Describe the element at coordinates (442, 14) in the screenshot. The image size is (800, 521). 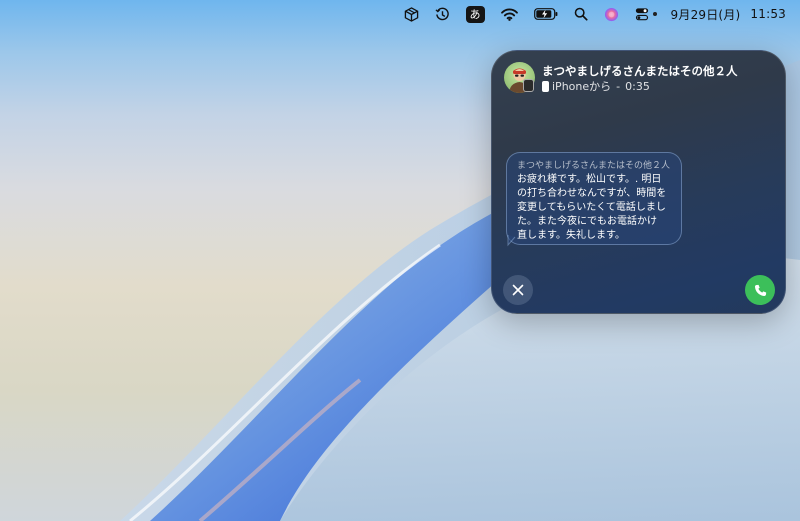
I see `clock-history-icon` at that location.